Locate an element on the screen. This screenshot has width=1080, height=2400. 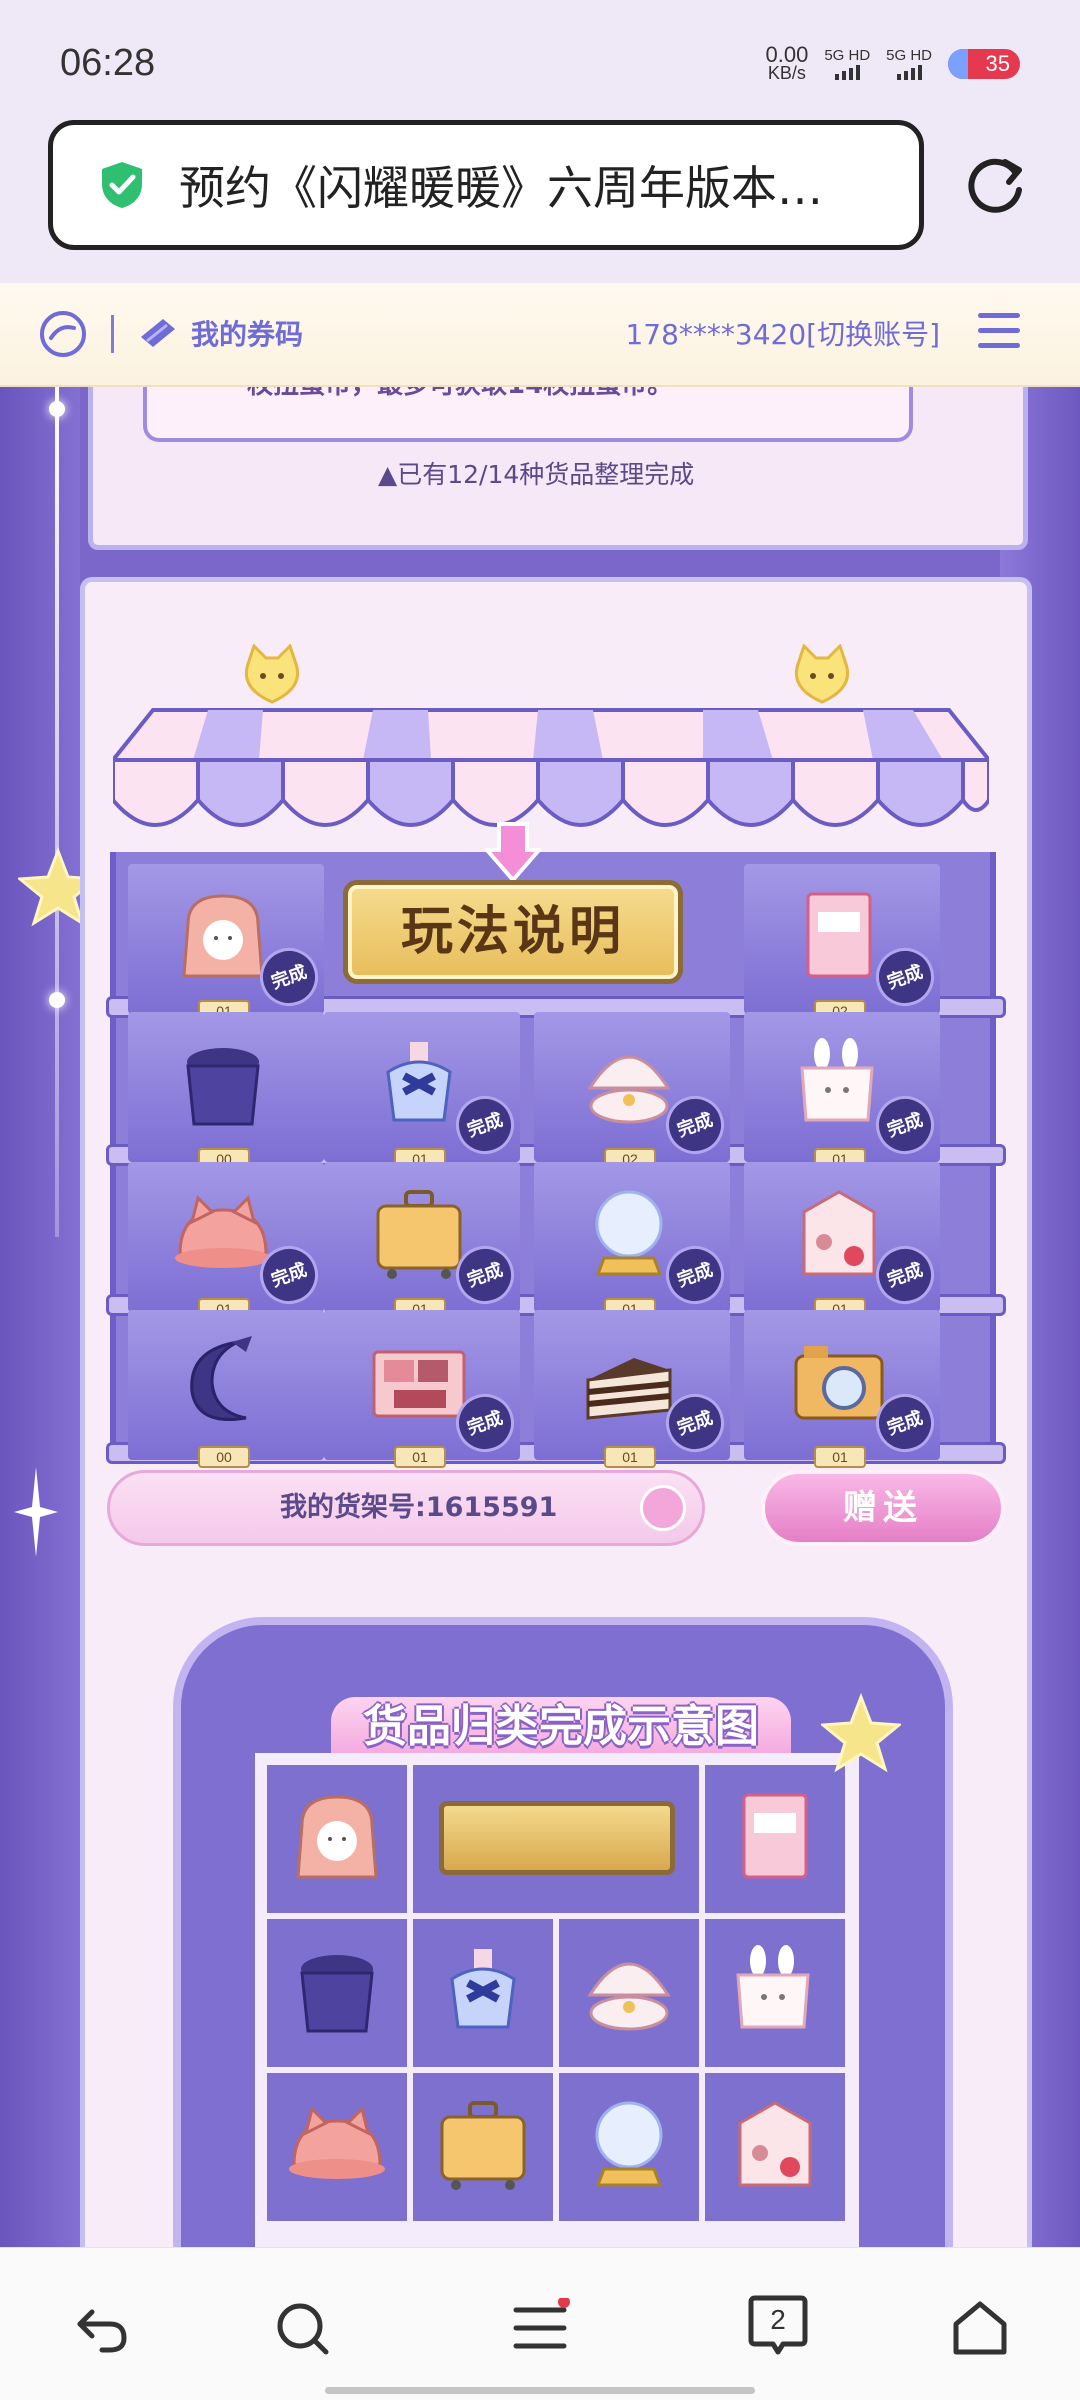
cat-hat-icon is located at coordinates (337, 2143).